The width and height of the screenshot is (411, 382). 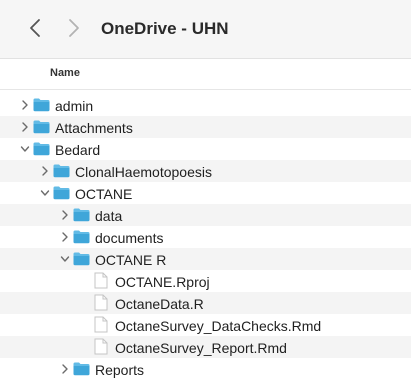 What do you see at coordinates (205, 74) in the screenshot?
I see `column-header-row: Name` at bounding box center [205, 74].